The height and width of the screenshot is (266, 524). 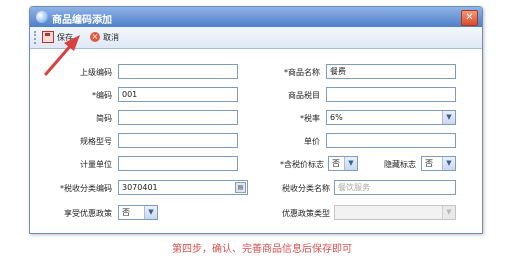 I want to click on step-caption: 第四步，确认、完善商品信息后保存即可, so click(x=262, y=249).